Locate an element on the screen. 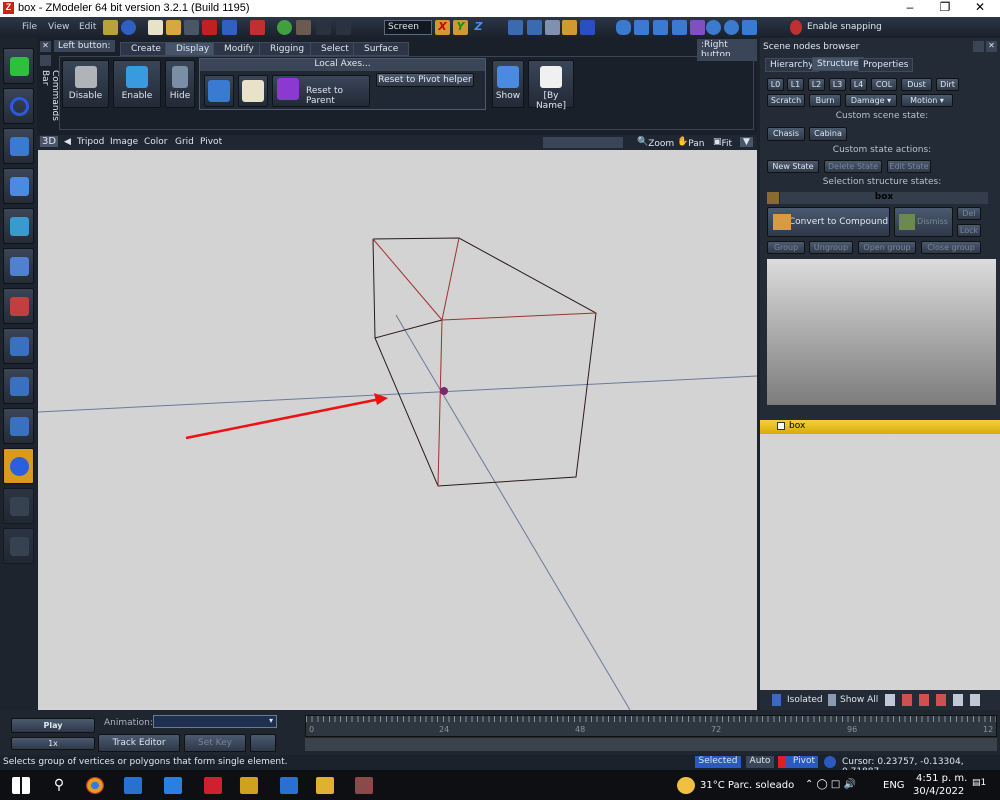 The width and height of the screenshot is (1000, 800). node-tree is located at coordinates (880, 562).